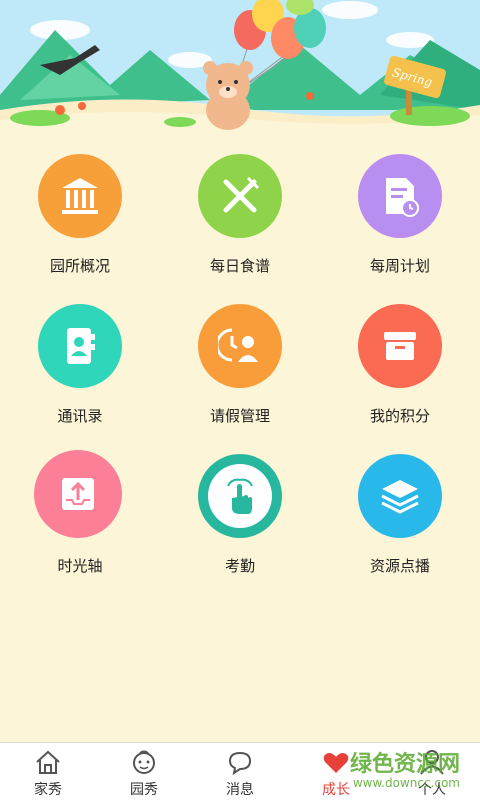 The height and width of the screenshot is (801, 480). Describe the element at coordinates (400, 496) in the screenshot. I see `layers-icon` at that location.